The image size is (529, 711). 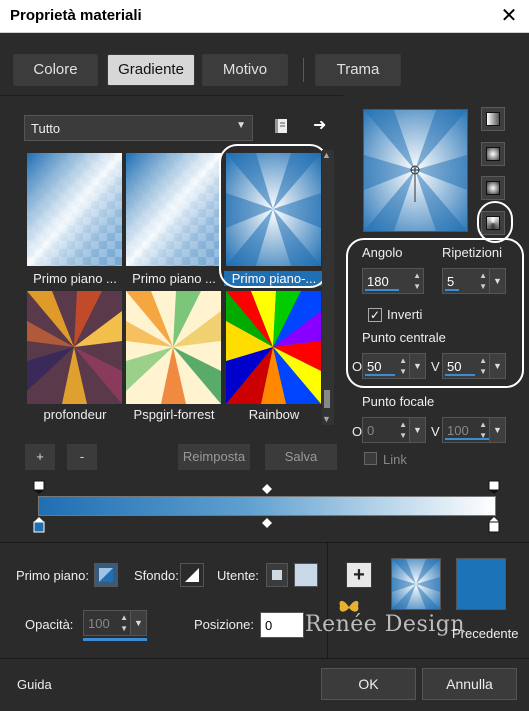 What do you see at coordinates (282, 625) in the screenshot?
I see `position-input: 0` at bounding box center [282, 625].